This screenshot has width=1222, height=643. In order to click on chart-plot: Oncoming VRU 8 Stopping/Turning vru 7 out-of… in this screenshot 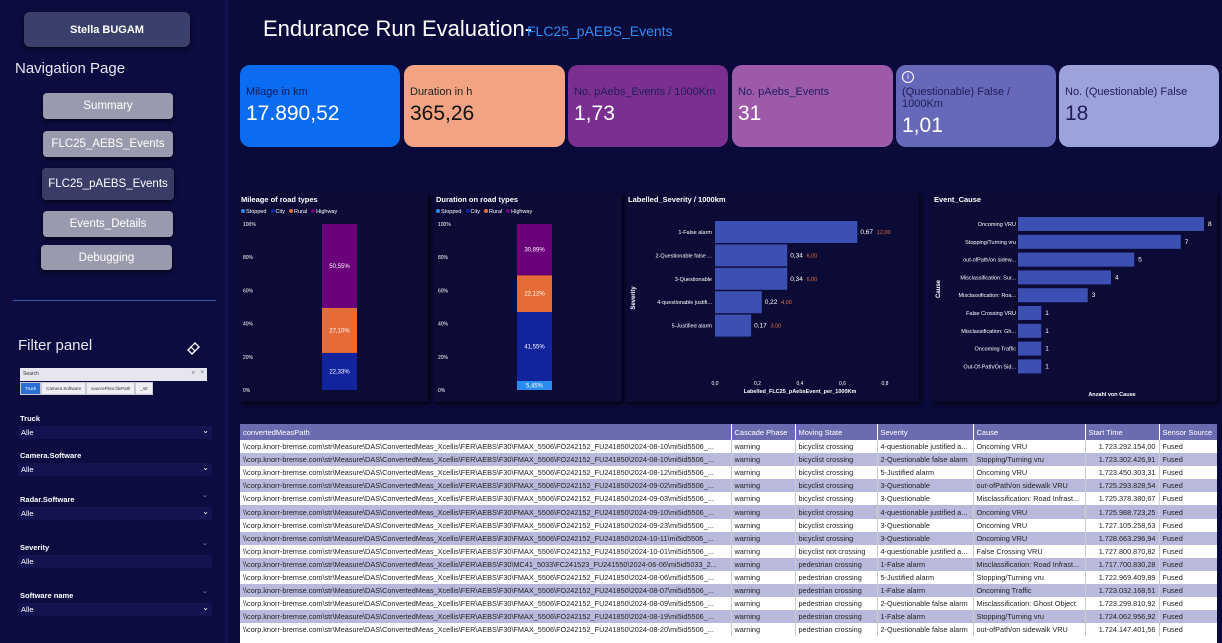, I will do `click(1074, 307)`.